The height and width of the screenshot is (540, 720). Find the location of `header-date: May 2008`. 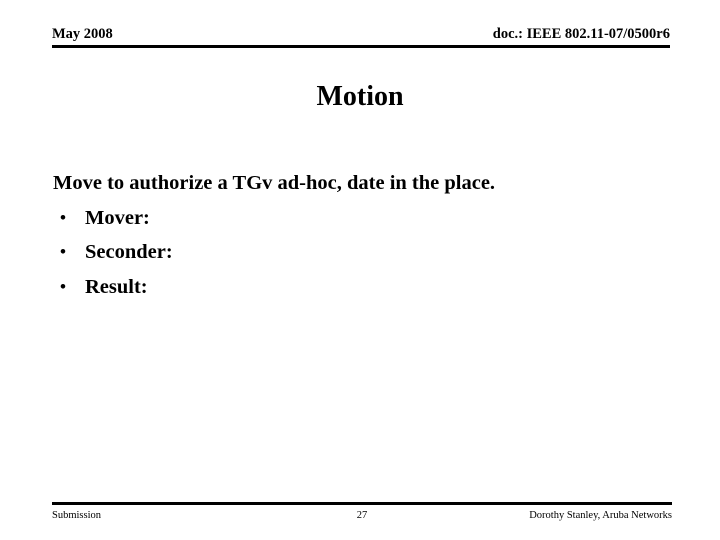

header-date: May 2008 is located at coordinates (82, 34).